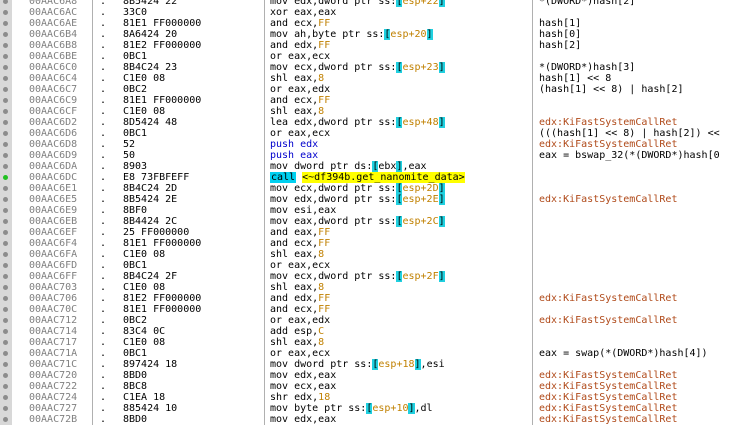 The image size is (746, 431). I want to click on disasm-row: 00AAC703. C1E0 08 shl eax,8, so click(373, 287).